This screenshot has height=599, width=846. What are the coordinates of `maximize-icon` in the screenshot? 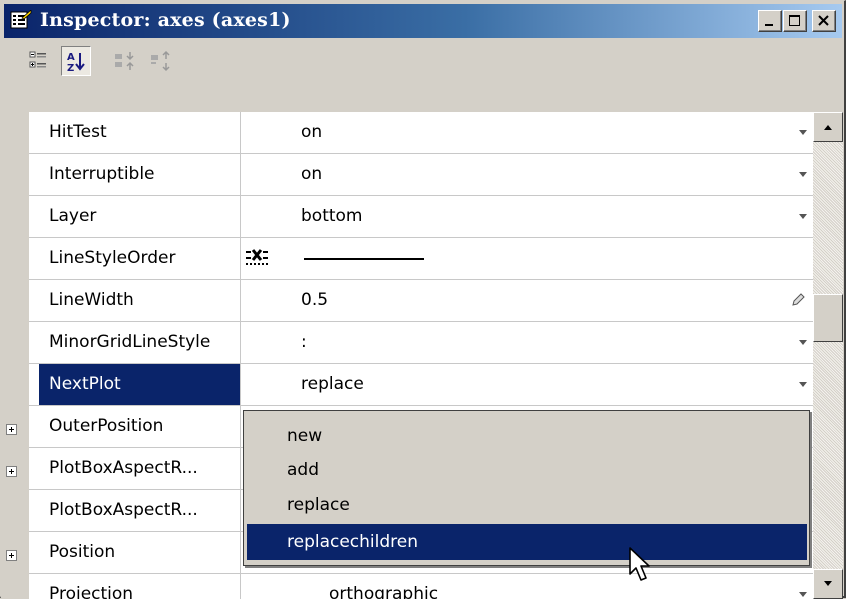 It's located at (794, 20).